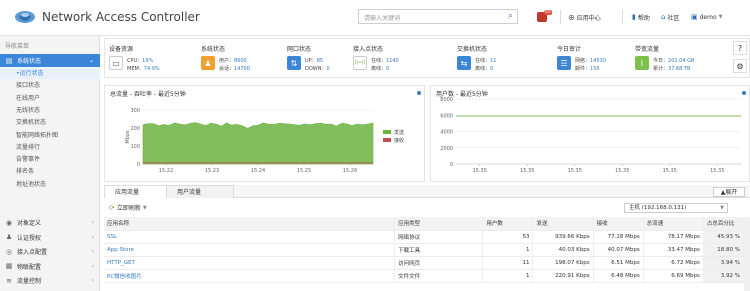 The image size is (750, 291). I want to click on tab-user-traffic: 用户流量, so click(200, 191).